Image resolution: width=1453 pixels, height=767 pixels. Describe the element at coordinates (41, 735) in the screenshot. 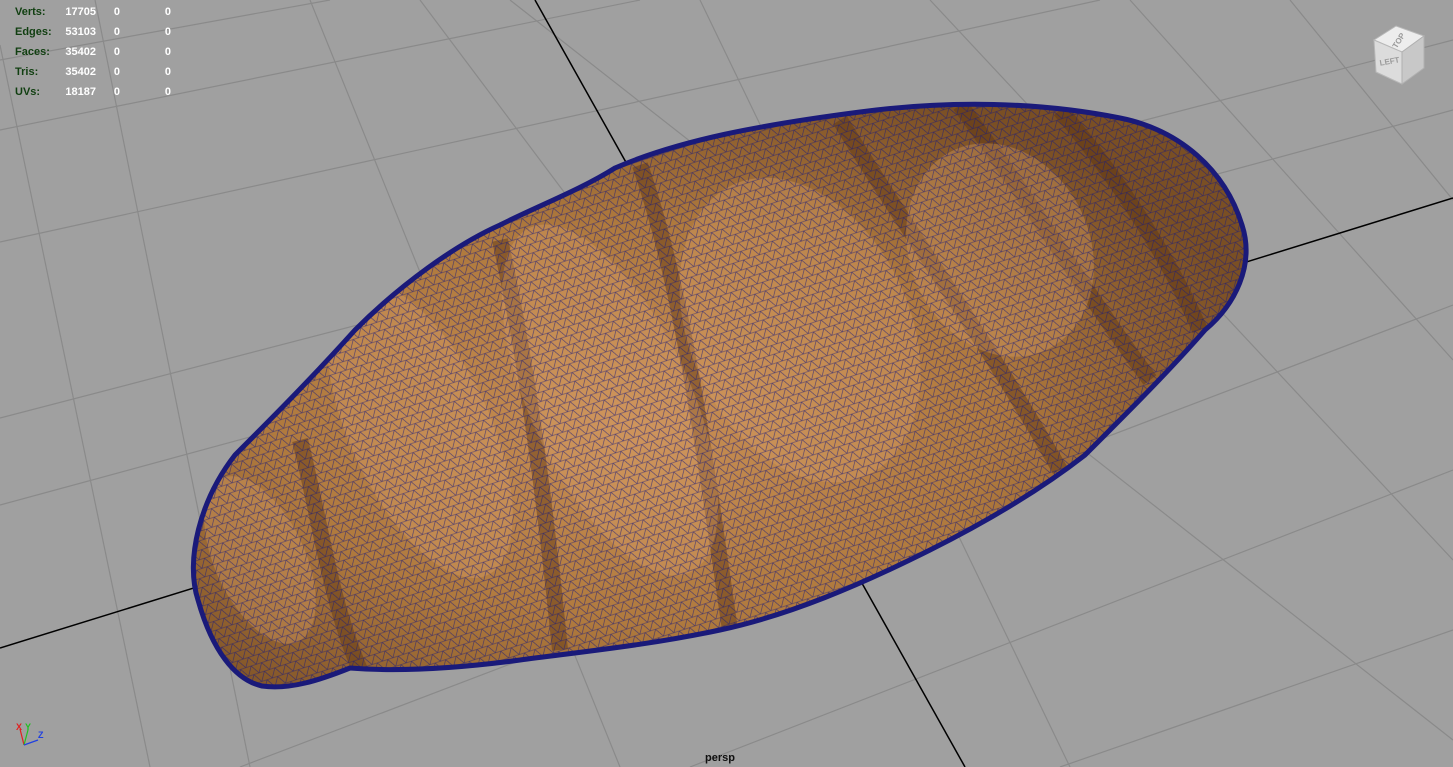

I see `z-axis-label: Z` at that location.